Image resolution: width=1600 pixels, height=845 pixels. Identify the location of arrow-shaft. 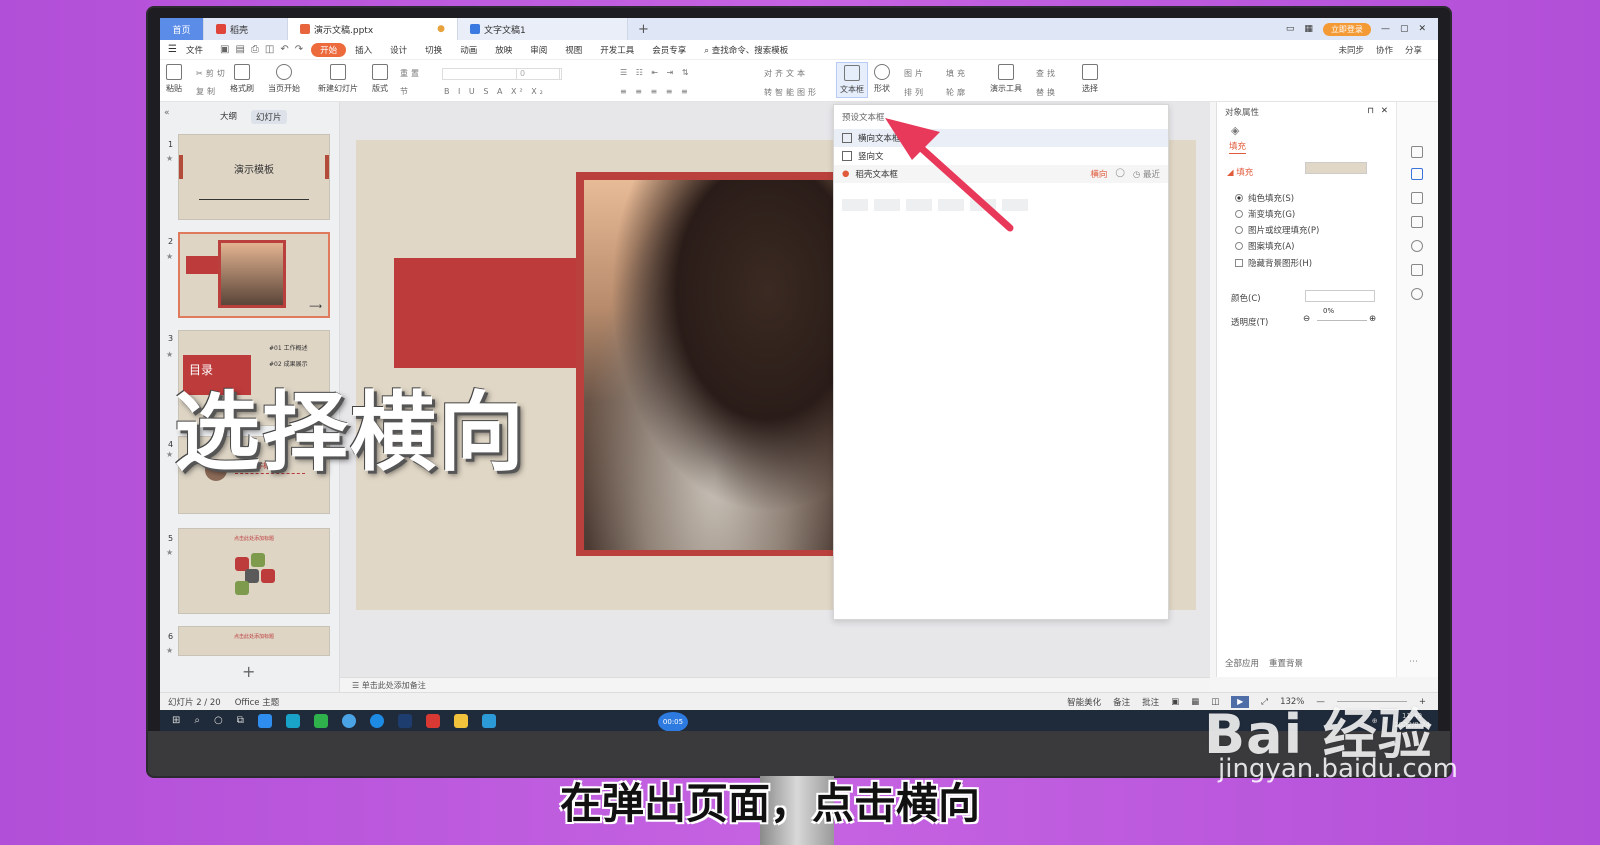
(960, 183).